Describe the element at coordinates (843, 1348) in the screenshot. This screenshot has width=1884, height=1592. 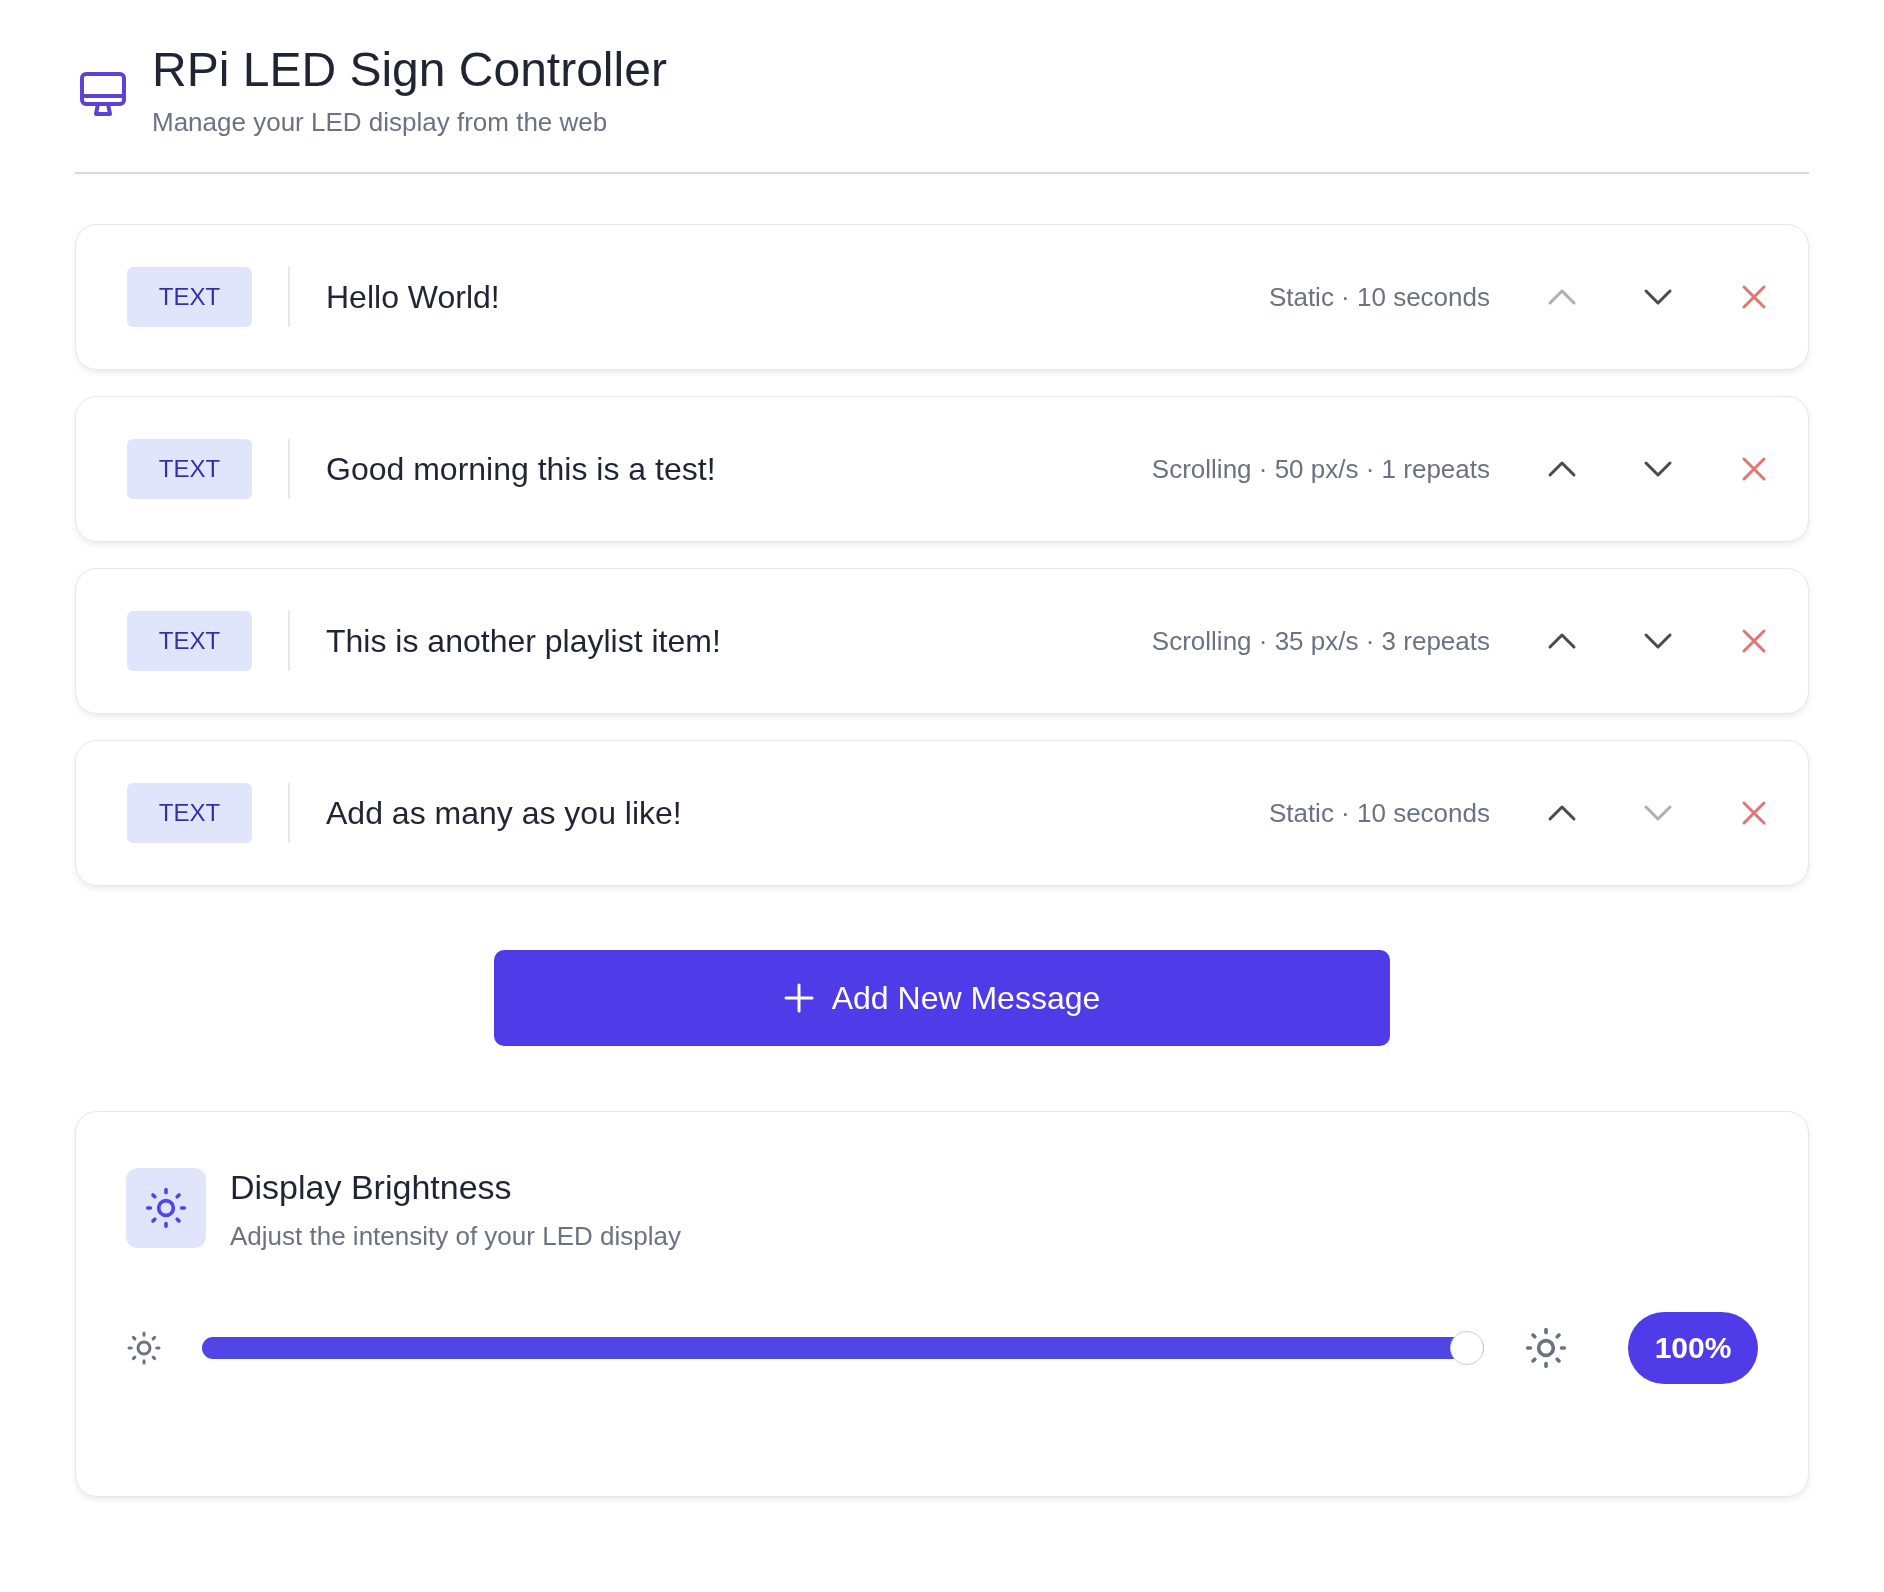
I see `brightness-slider` at that location.